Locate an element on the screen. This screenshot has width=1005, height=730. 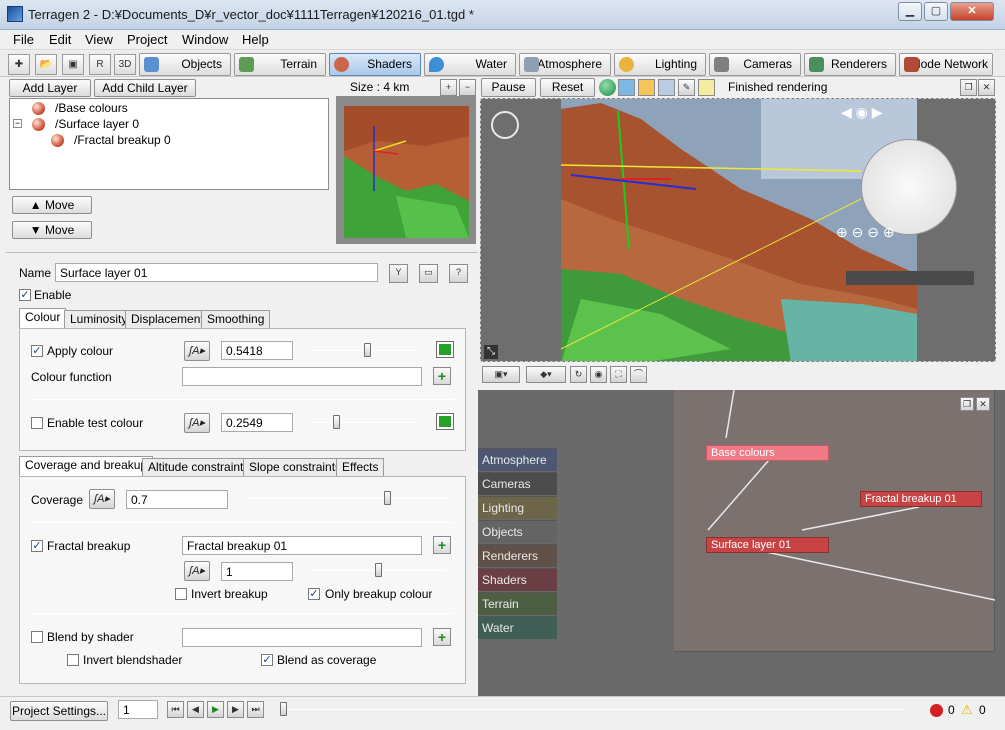
tab-effects: Effects is located at coordinates (360, 467).